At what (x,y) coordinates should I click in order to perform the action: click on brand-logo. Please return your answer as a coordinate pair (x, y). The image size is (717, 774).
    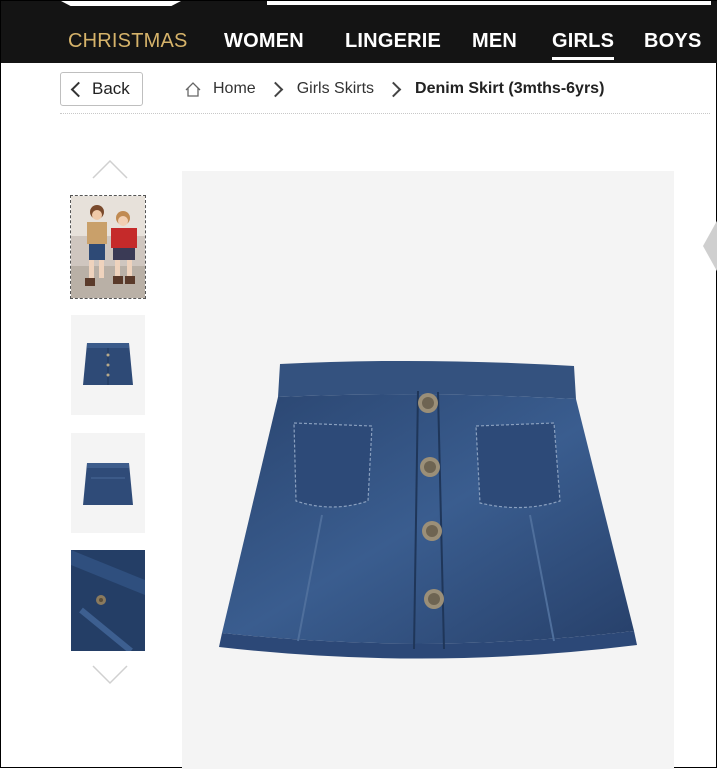
    Looking at the image, I should click on (121, 3).